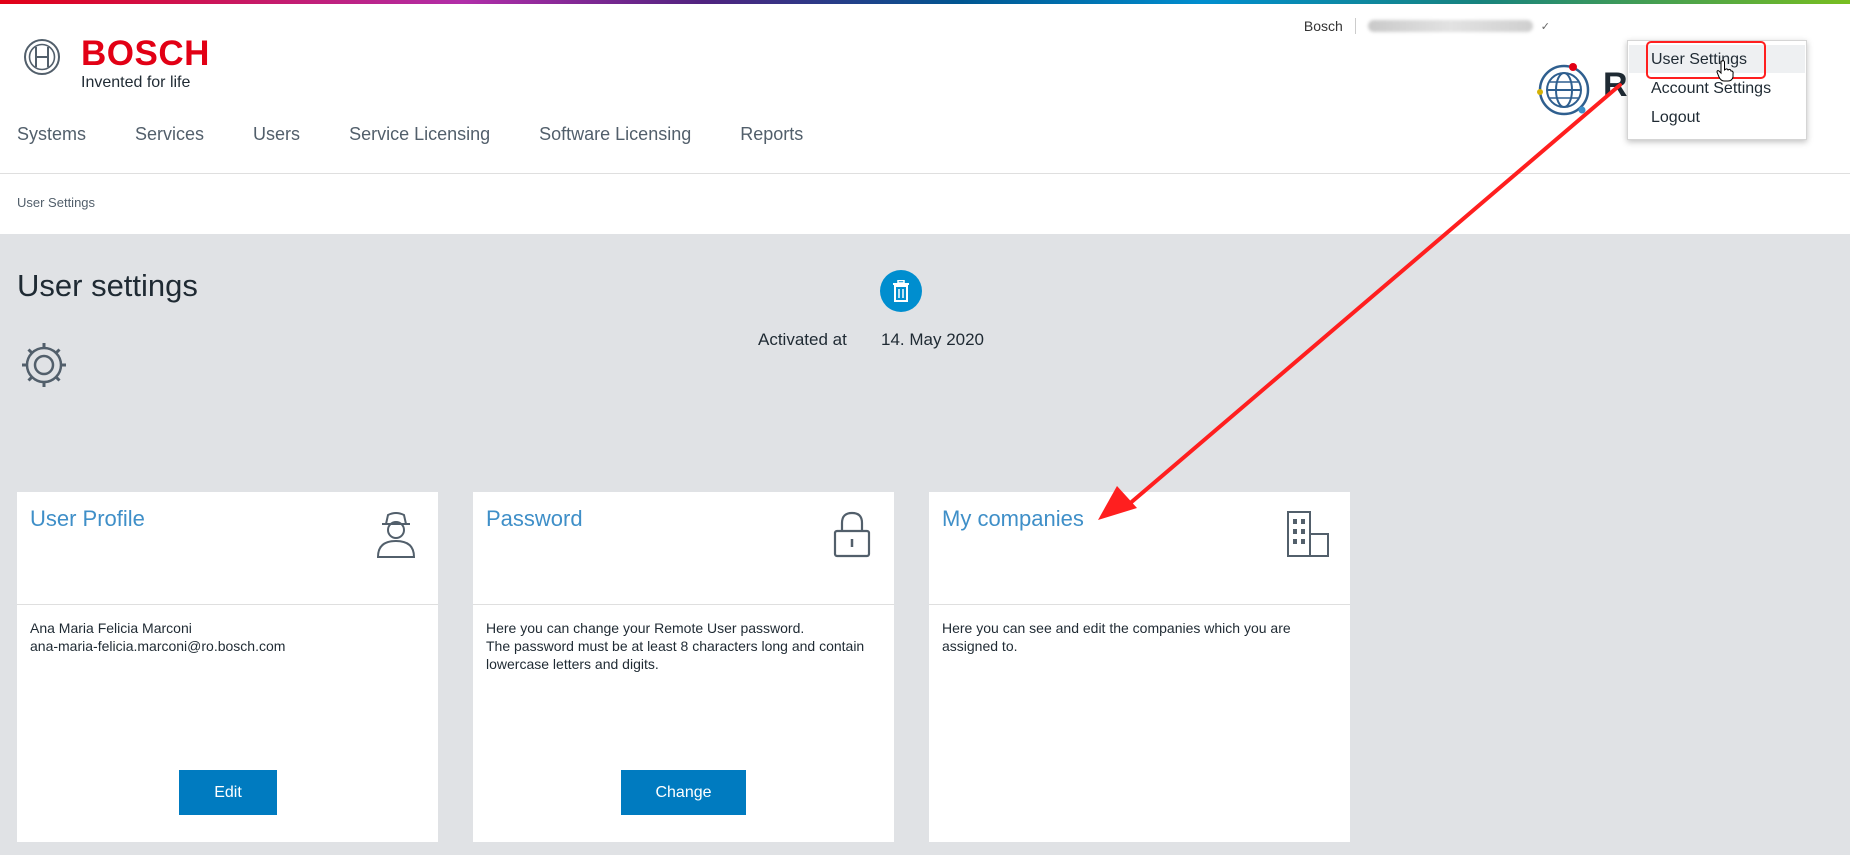 The image size is (1850, 855). What do you see at coordinates (1545, 26) in the screenshot?
I see `chevron-down-icon: ✓` at bounding box center [1545, 26].